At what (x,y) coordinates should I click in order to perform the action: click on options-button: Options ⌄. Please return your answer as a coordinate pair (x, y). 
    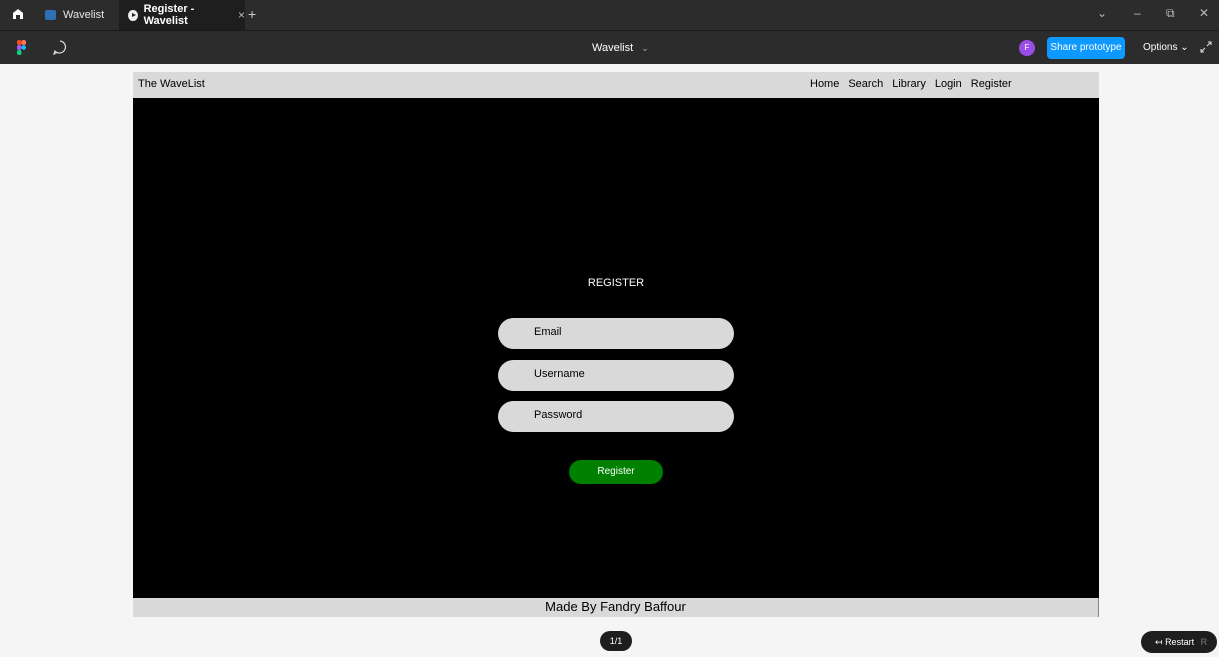
    Looking at the image, I should click on (1166, 47).